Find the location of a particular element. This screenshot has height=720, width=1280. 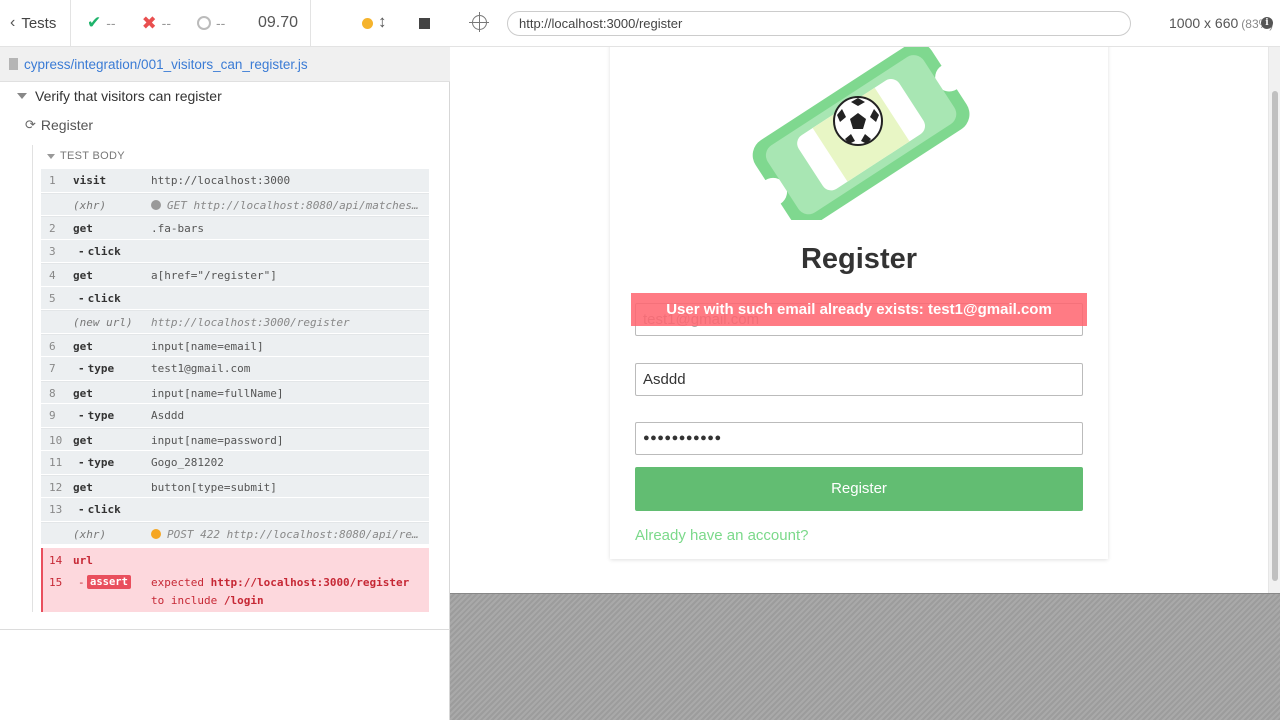

command-number: 8 is located at coordinates (52, 393).